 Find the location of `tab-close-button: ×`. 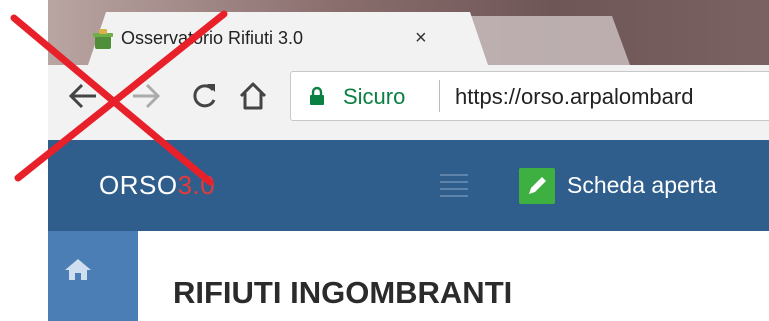

tab-close-button: × is located at coordinates (421, 38).